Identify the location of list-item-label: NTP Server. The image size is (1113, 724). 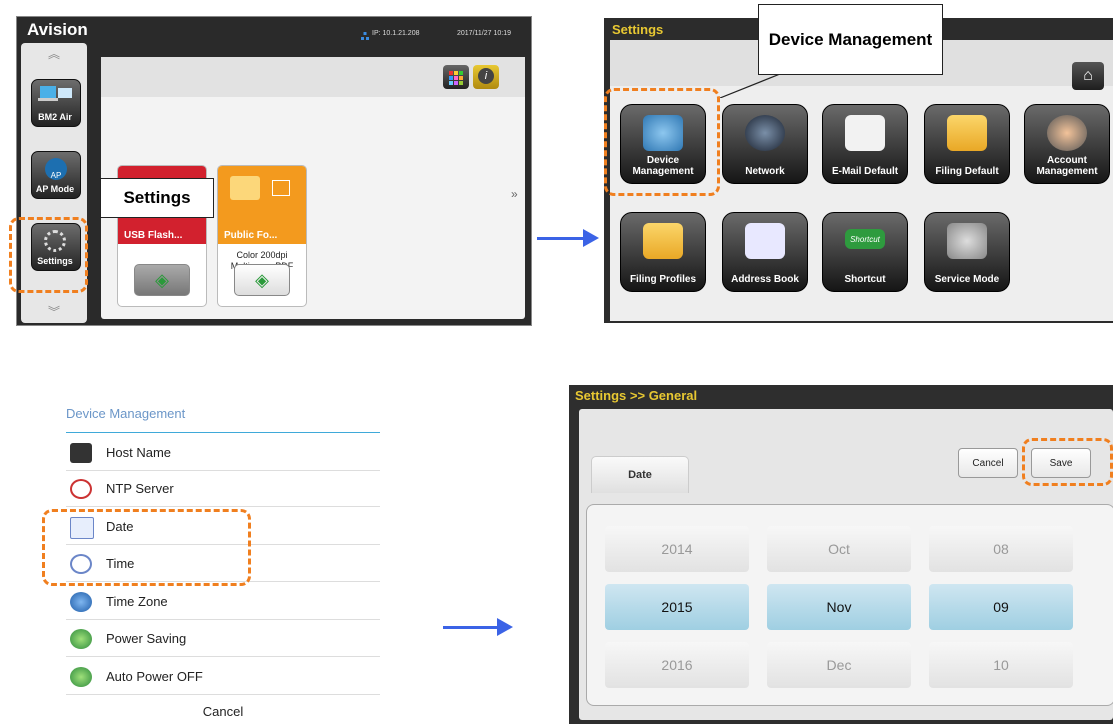
(140, 488).